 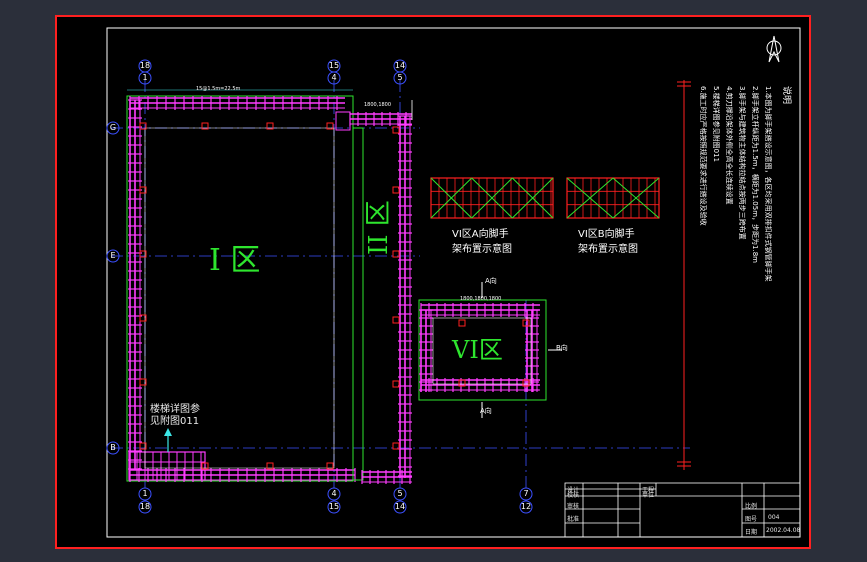 I want to click on axis-bubble-label: B, so click(x=113, y=447).